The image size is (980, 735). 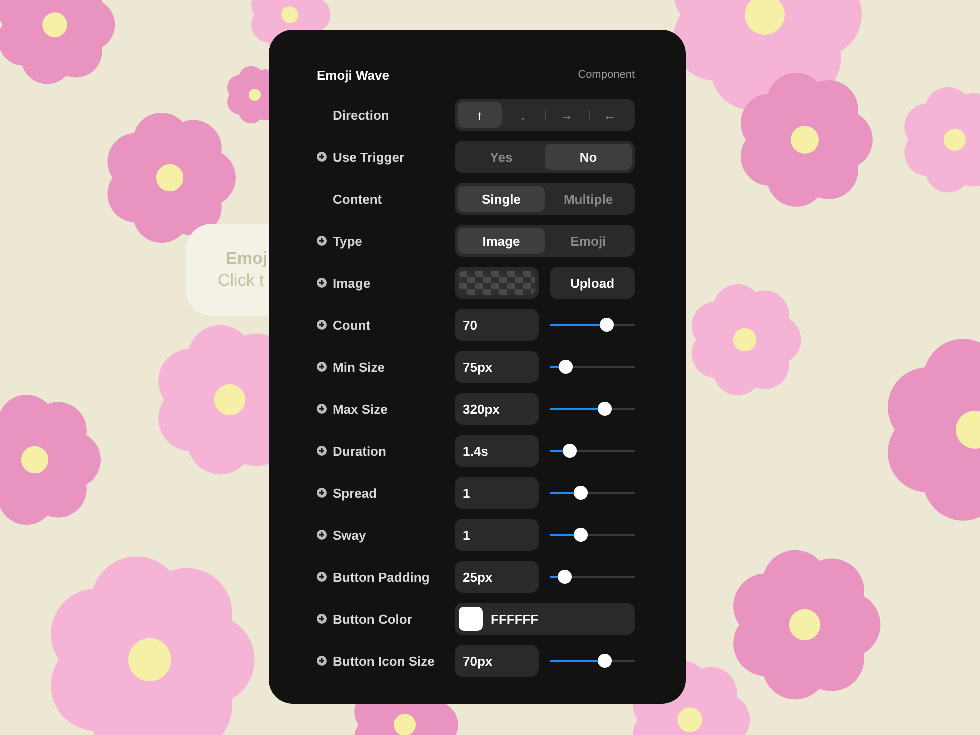 What do you see at coordinates (497, 367) in the screenshot?
I see `input-field: 75px` at bounding box center [497, 367].